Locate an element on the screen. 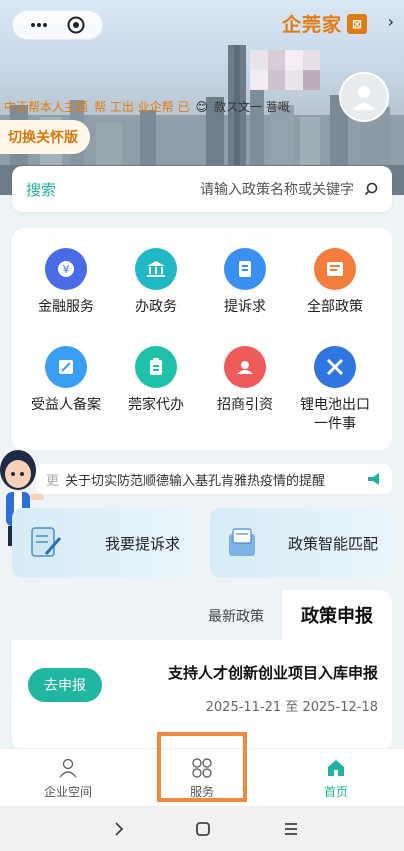 This screenshot has width=404, height=851. highlight-annotation-box is located at coordinates (202, 767).